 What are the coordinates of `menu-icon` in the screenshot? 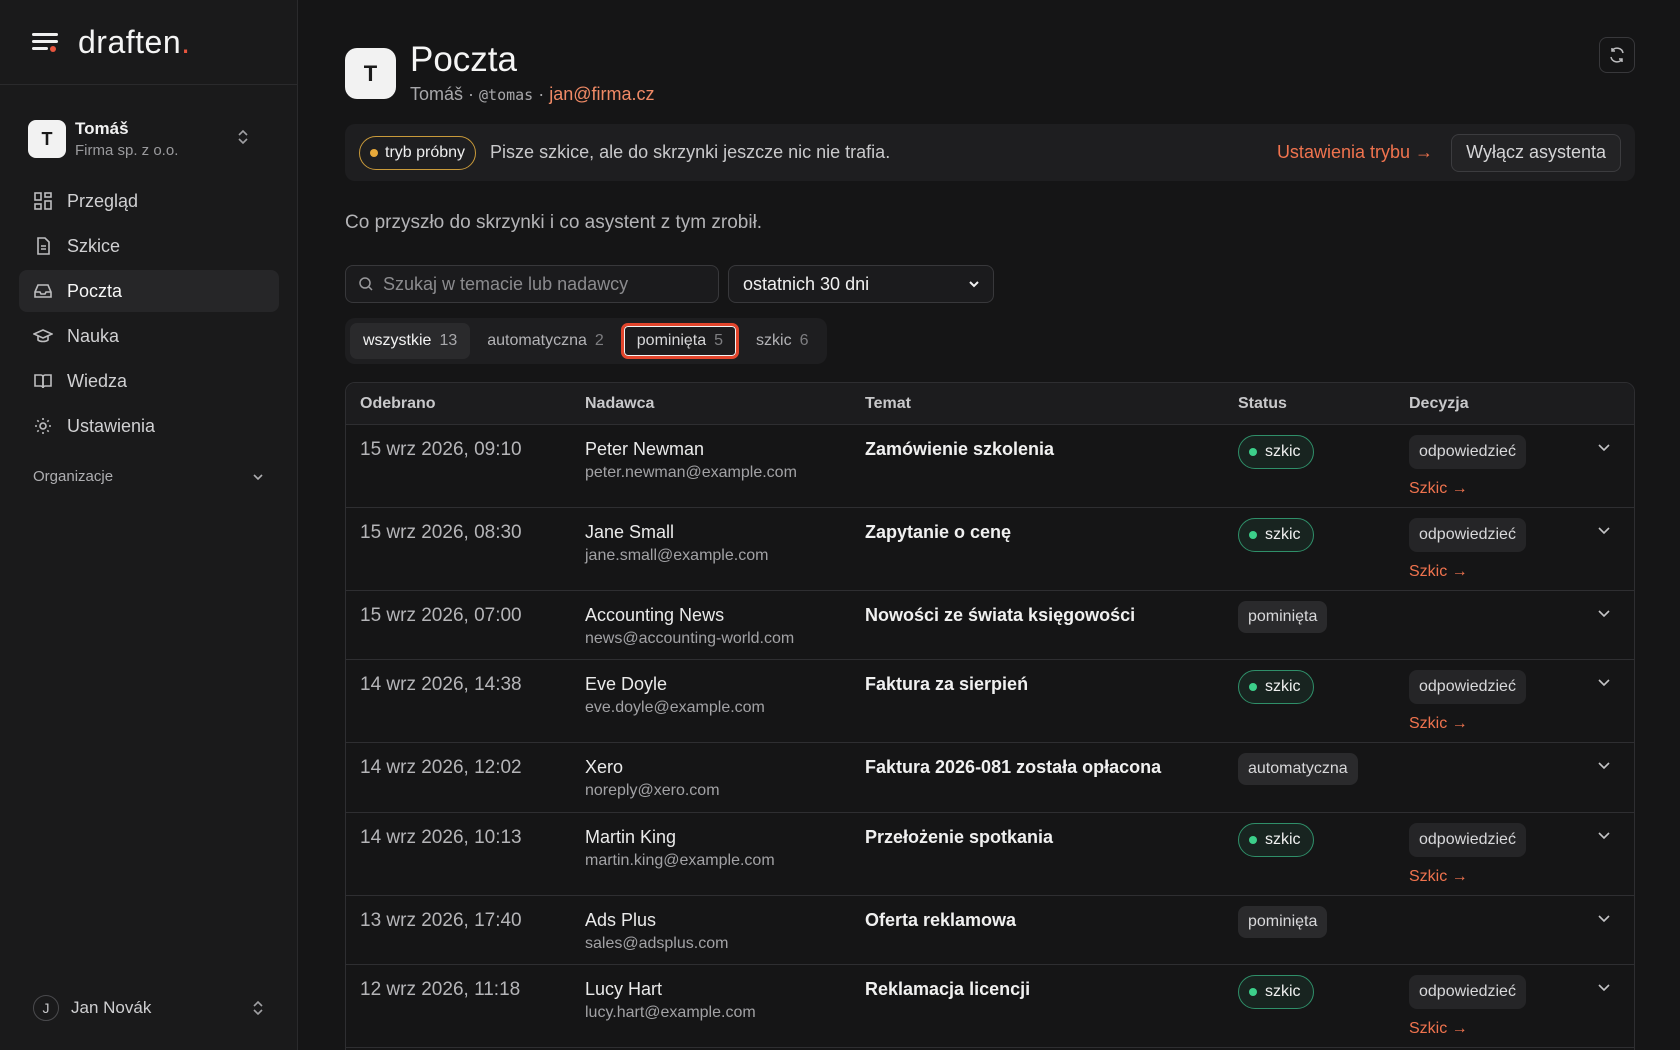 It's located at (45, 42).